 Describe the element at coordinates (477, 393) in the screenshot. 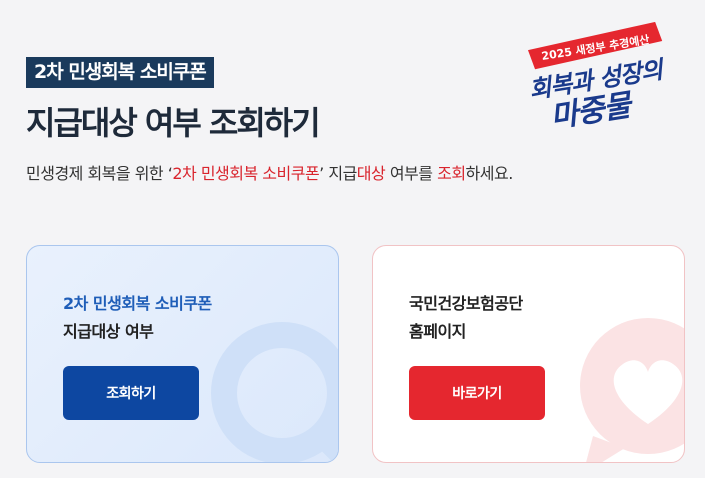

I see `go-to-site-button: 바로가기` at that location.